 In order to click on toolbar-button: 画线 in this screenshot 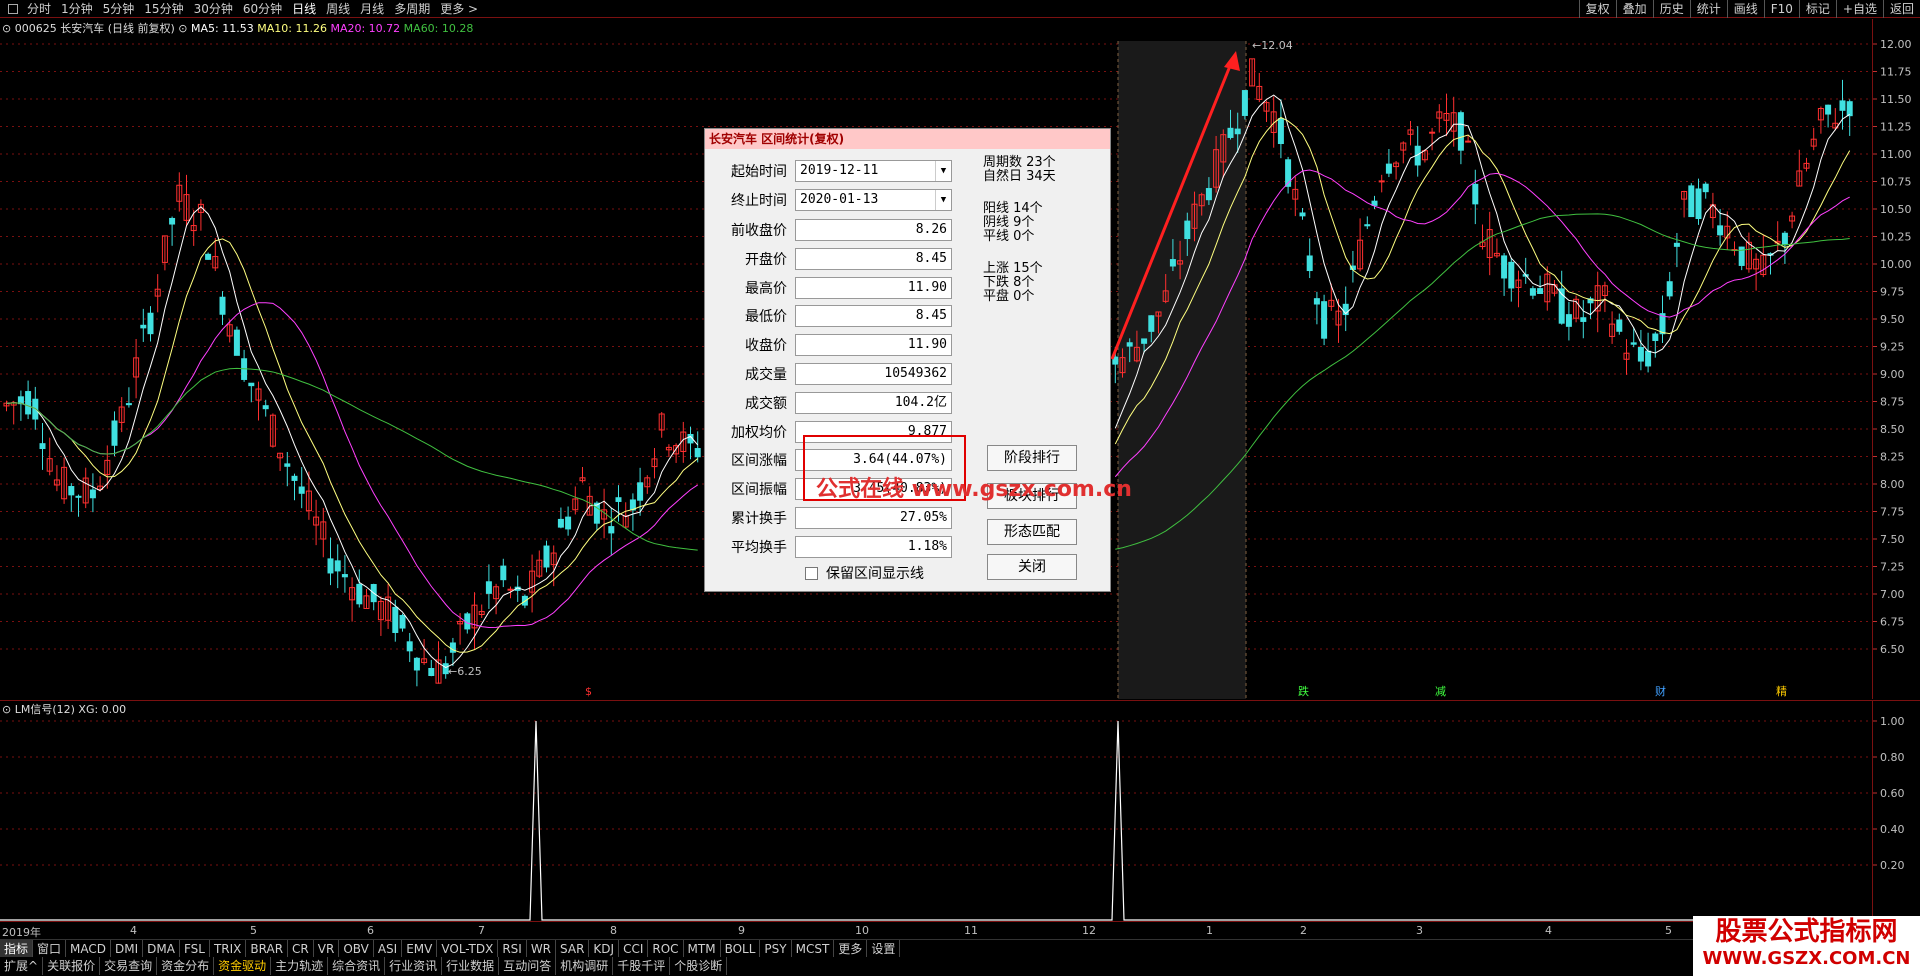, I will do `click(1745, 9)`.